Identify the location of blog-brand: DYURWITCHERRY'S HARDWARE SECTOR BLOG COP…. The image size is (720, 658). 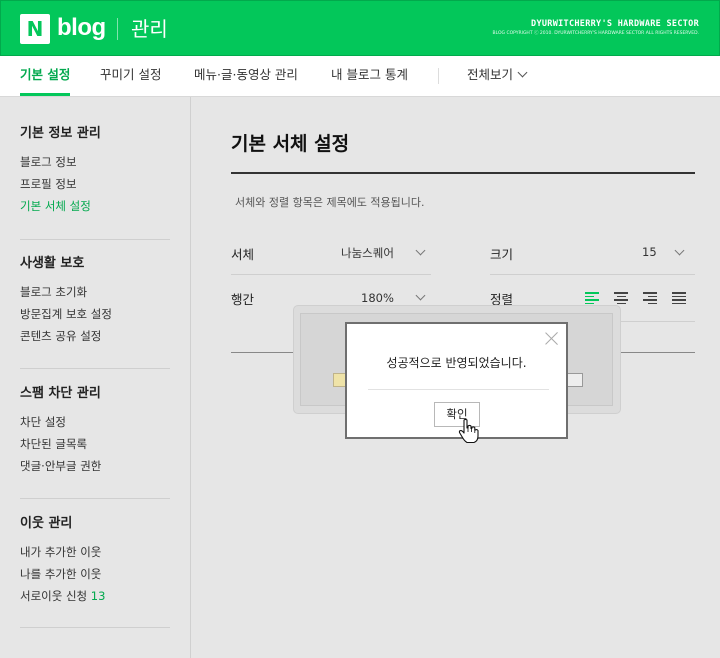
(596, 28).